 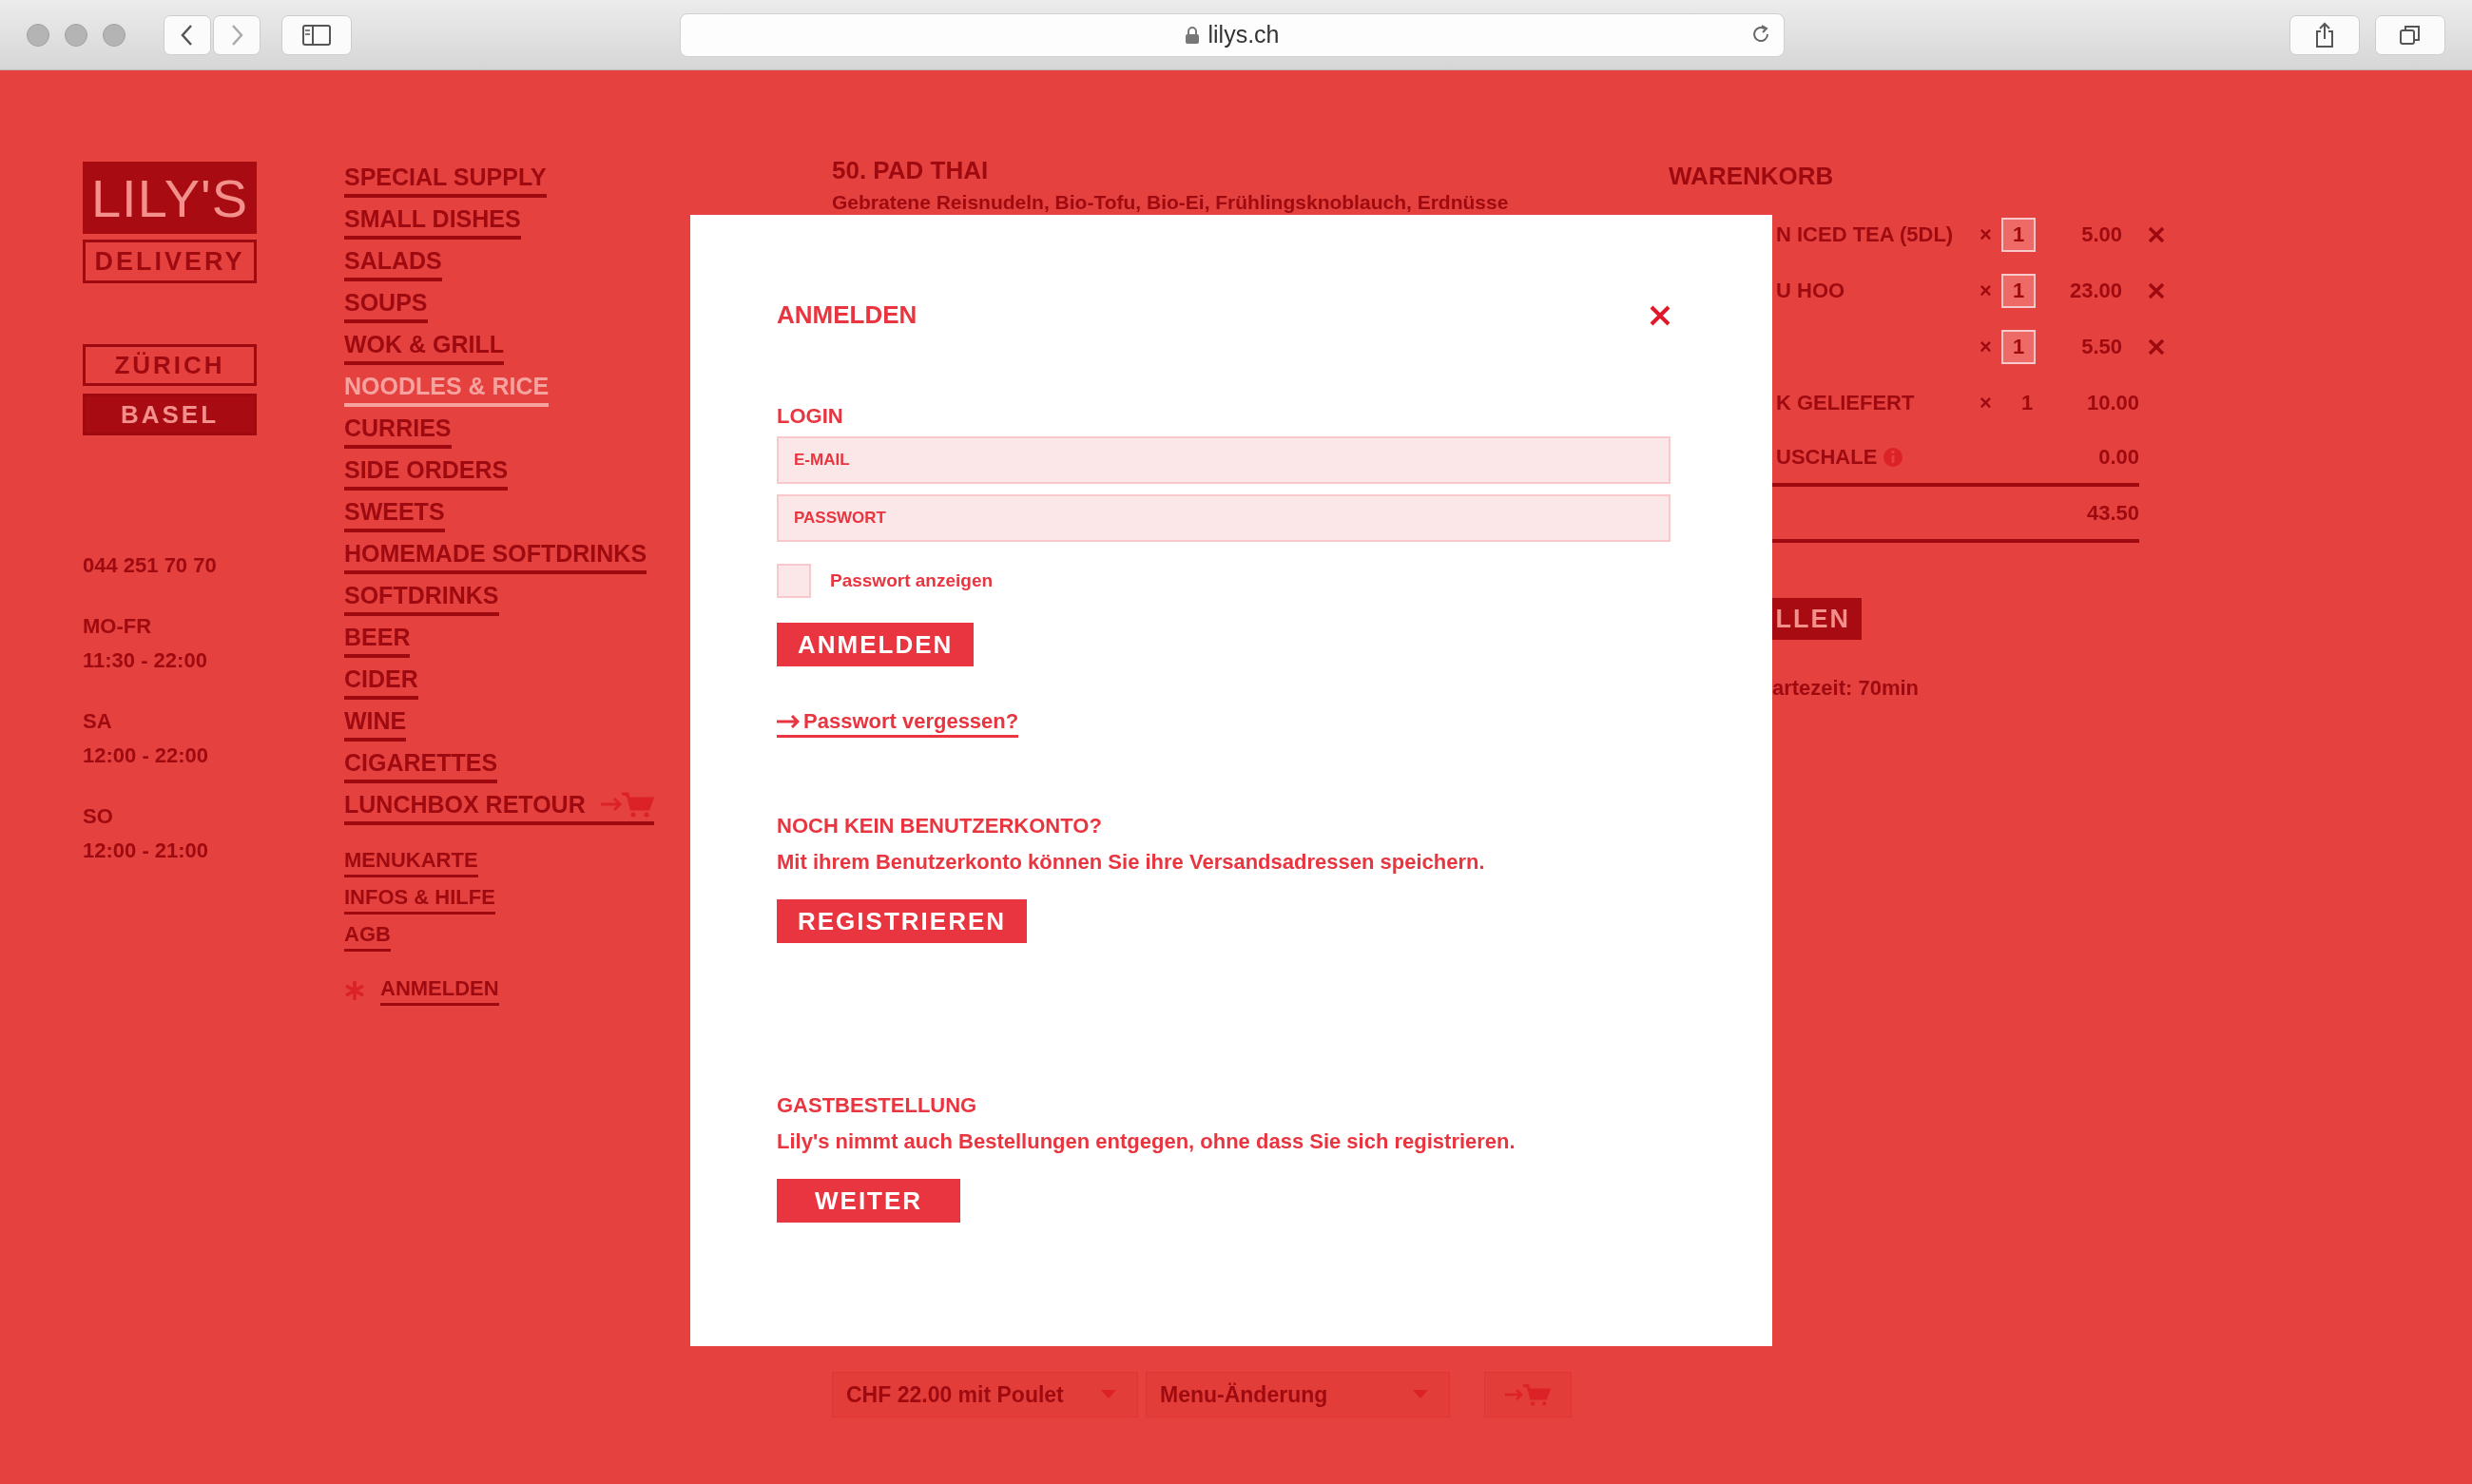 I want to click on category-link: SOFTDRINKS, so click(x=422, y=597).